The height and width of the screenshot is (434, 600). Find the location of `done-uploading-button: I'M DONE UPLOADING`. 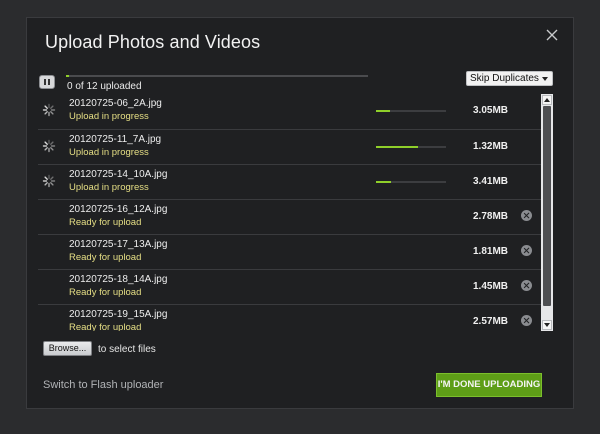

done-uploading-button: I'M DONE UPLOADING is located at coordinates (489, 385).